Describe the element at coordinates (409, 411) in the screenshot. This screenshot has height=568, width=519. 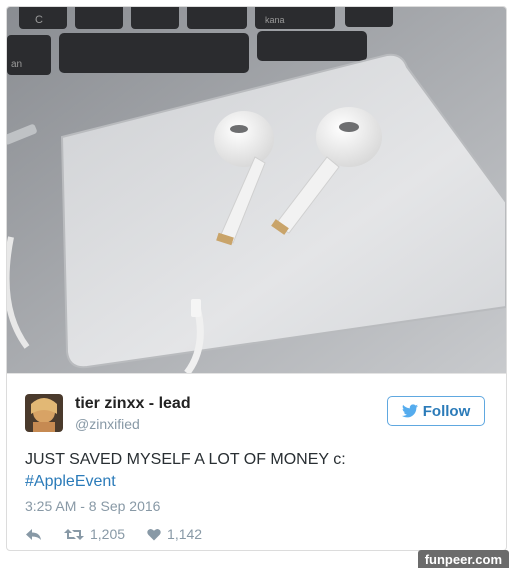
I see `twitter-bird-icon` at that location.